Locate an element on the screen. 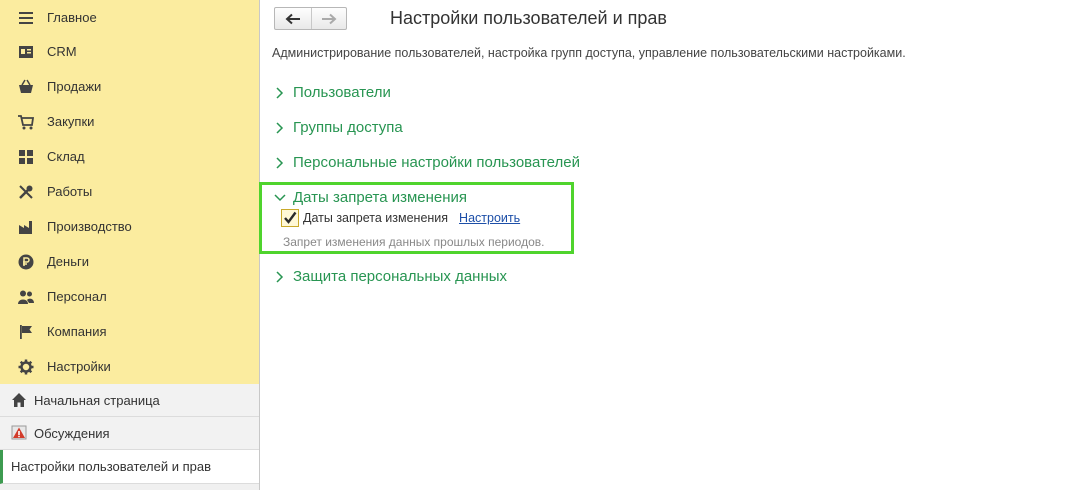 The width and height of the screenshot is (1078, 490). menu-item-label: Деньги is located at coordinates (68, 261).